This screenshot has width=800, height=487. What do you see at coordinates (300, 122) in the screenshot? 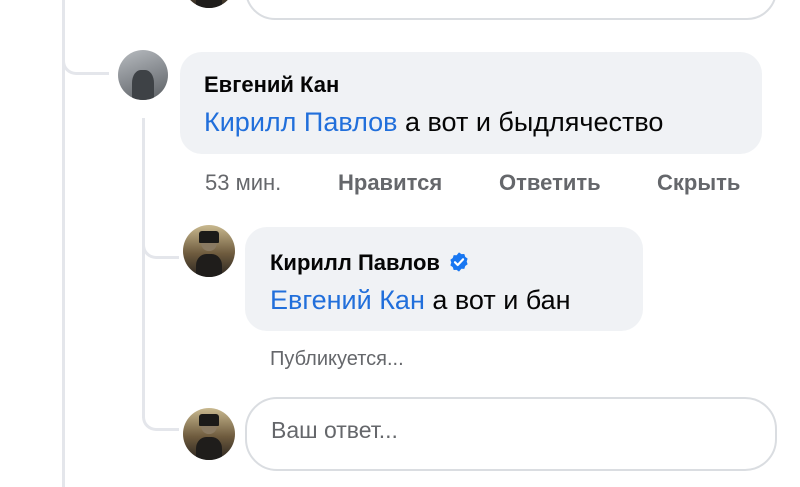
I see `mention-link: Кирилл Павлов` at bounding box center [300, 122].